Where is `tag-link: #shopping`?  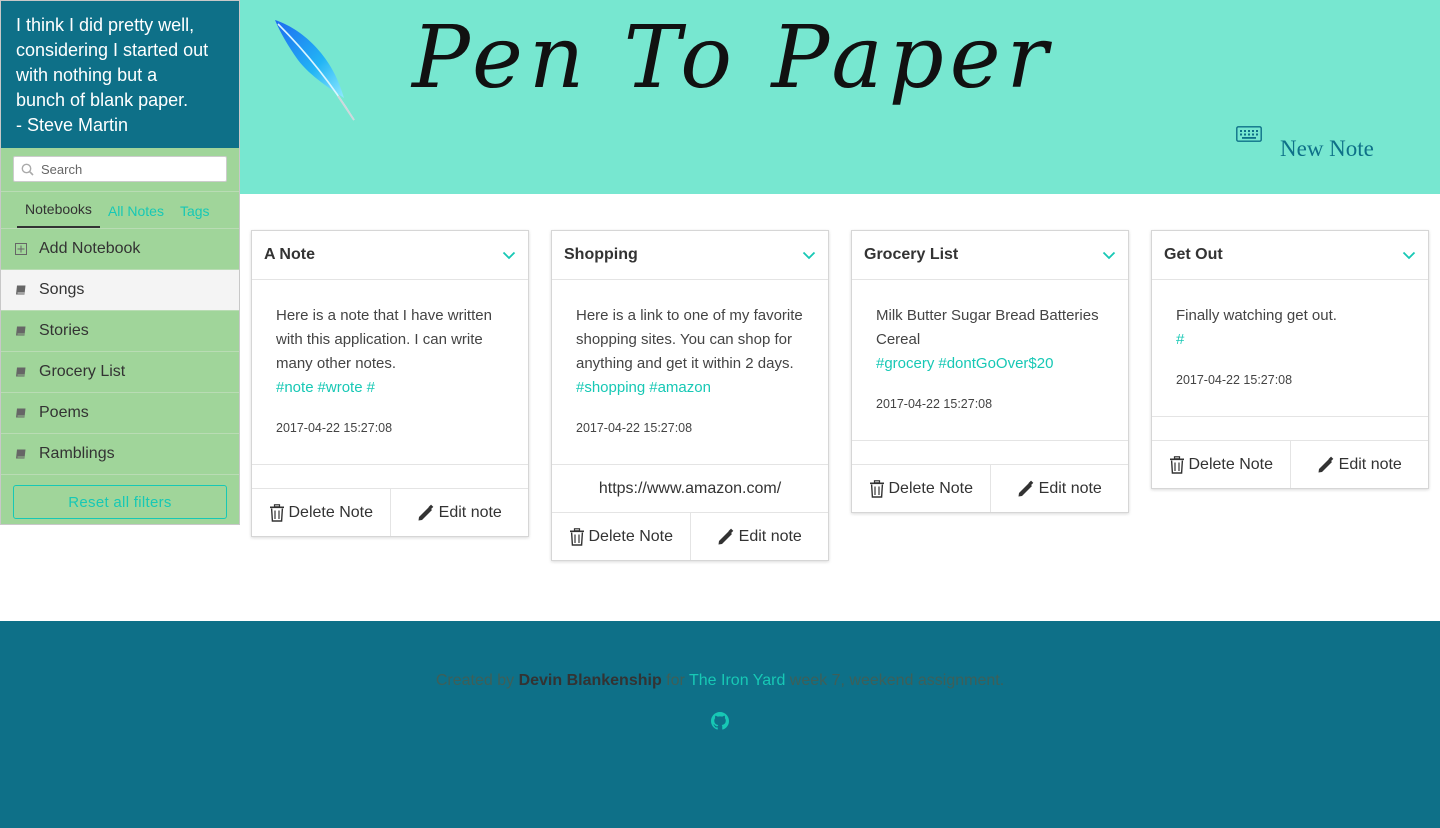
tag-link: #shopping is located at coordinates (610, 387).